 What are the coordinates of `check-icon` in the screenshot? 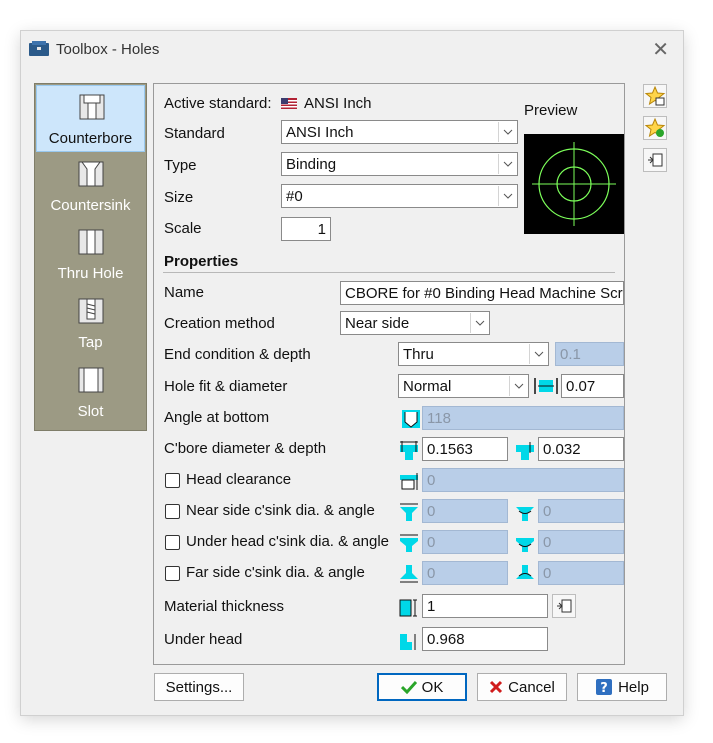 It's located at (408, 687).